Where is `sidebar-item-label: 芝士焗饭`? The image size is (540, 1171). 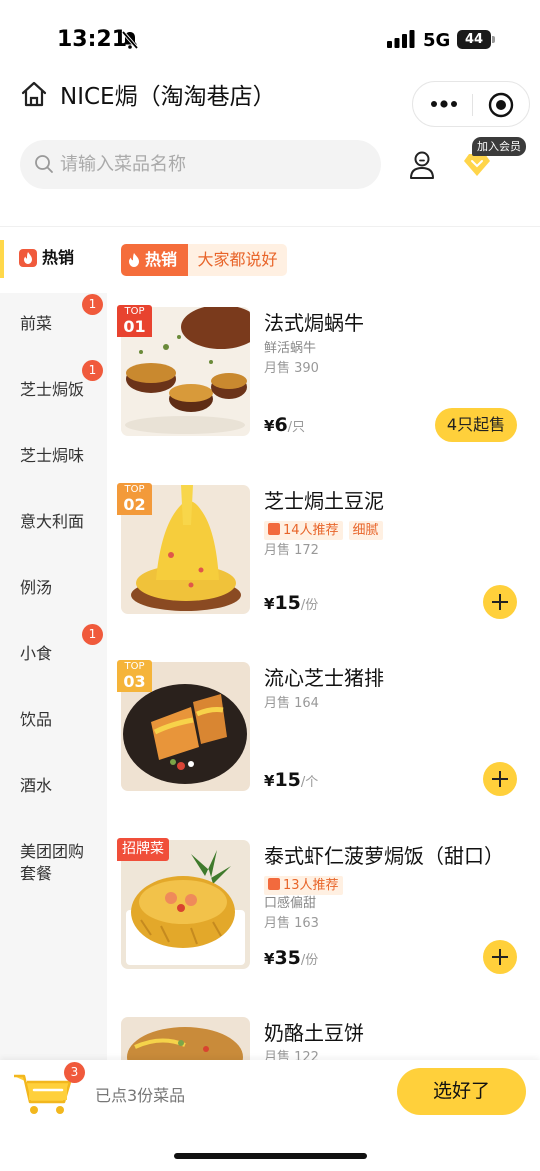
sidebar-item-label: 芝士焗饭 is located at coordinates (52, 389).